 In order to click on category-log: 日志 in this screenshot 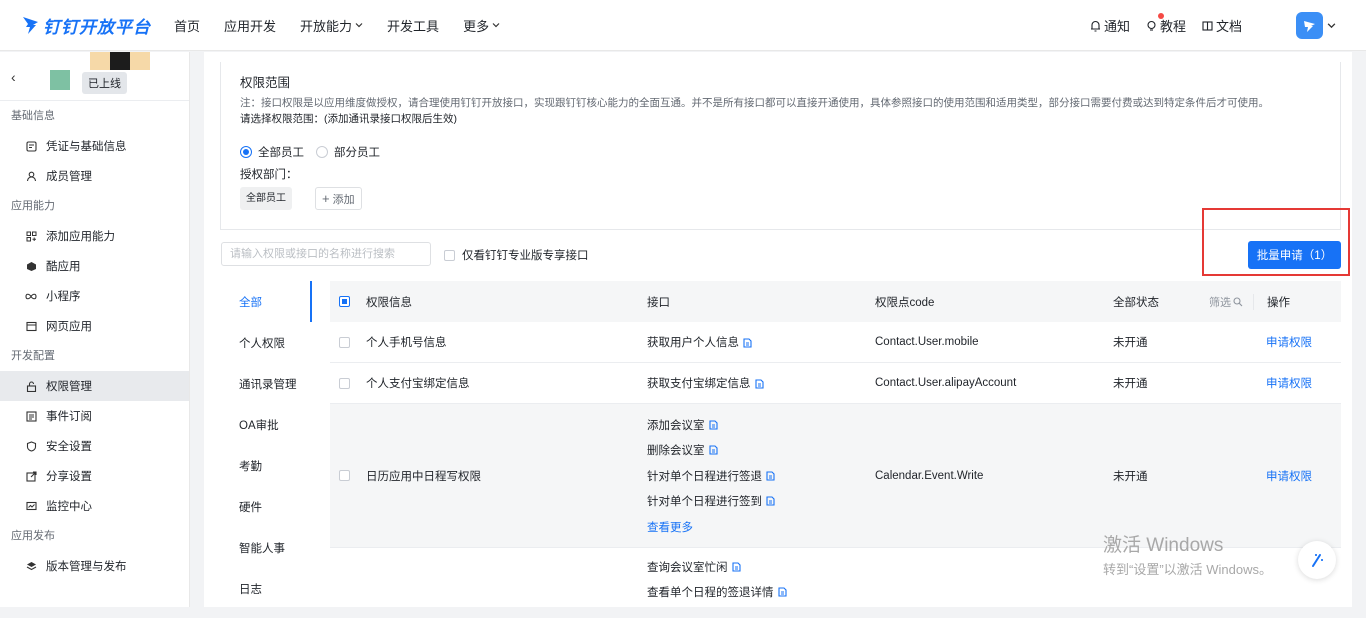, I will do `click(268, 588)`.